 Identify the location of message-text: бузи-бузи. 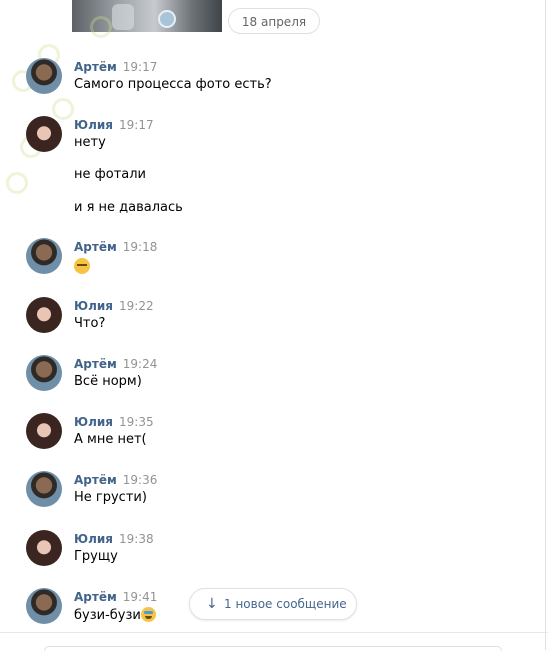
(115, 615).